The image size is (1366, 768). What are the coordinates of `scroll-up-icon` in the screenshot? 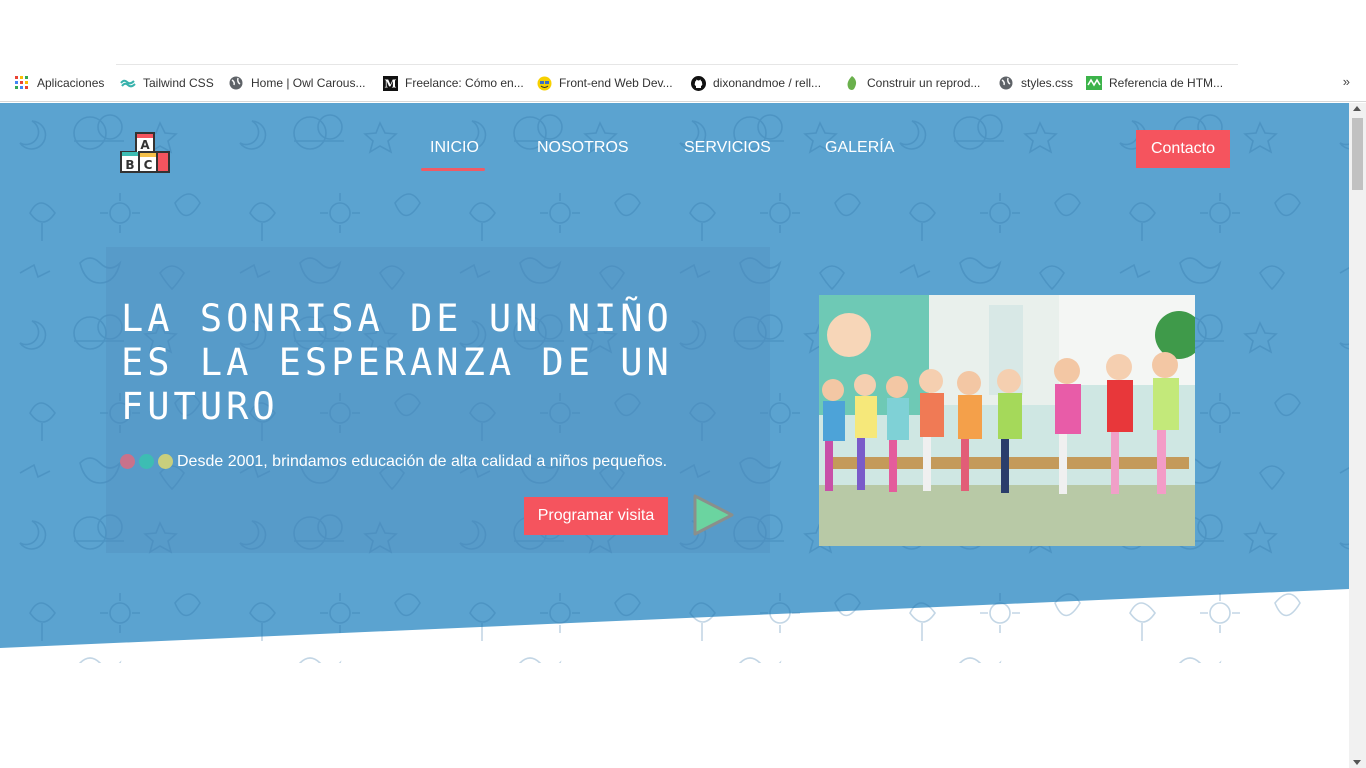 It's located at (1357, 108).